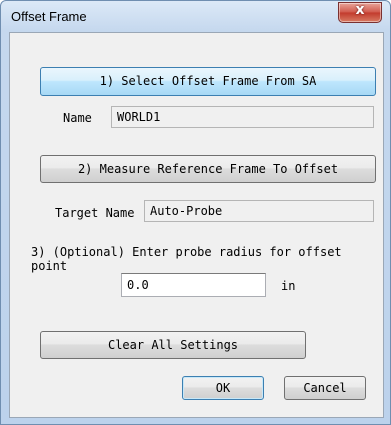  Describe the element at coordinates (242, 117) in the screenshot. I see `name-field: WORLD1` at that location.